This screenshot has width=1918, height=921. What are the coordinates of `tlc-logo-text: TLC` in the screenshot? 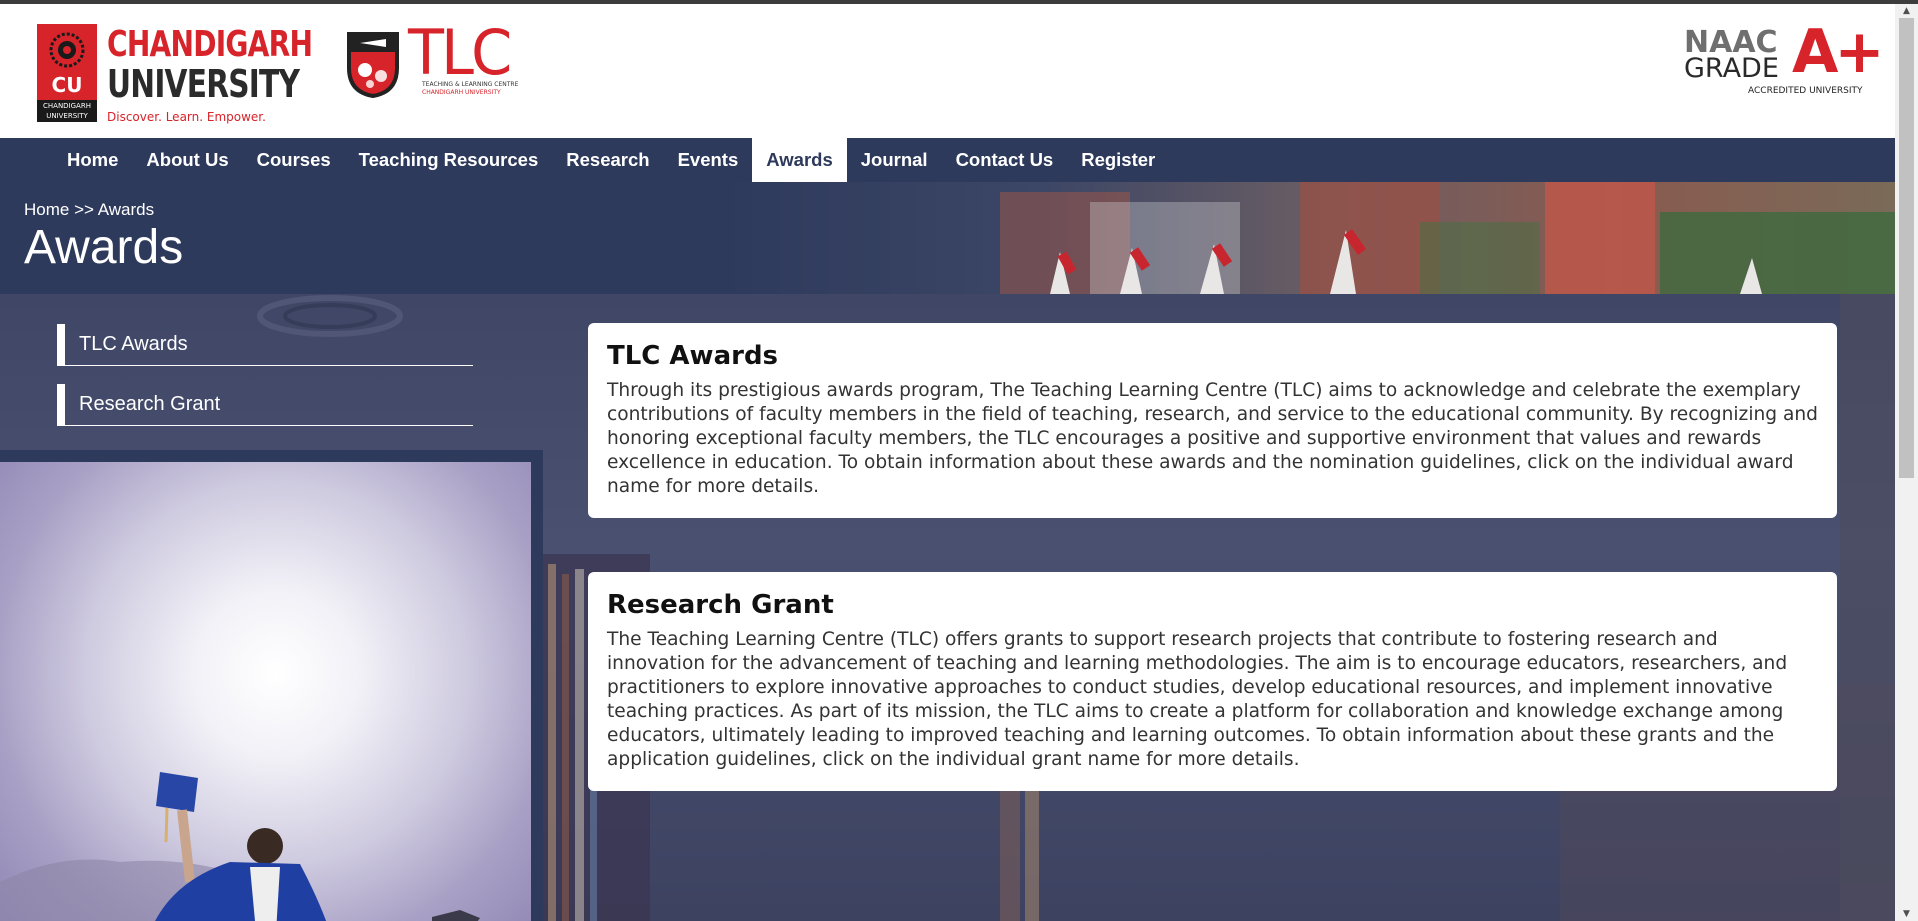 It's located at (460, 52).